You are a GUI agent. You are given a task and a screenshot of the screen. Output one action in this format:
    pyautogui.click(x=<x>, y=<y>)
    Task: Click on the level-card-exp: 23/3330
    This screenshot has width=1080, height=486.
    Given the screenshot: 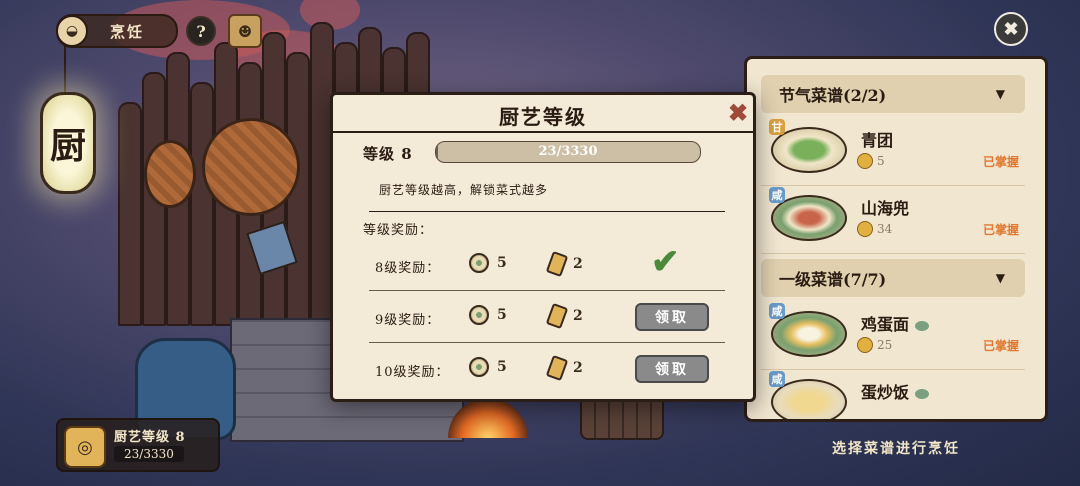 What is the action you would take?
    pyautogui.click(x=149, y=454)
    